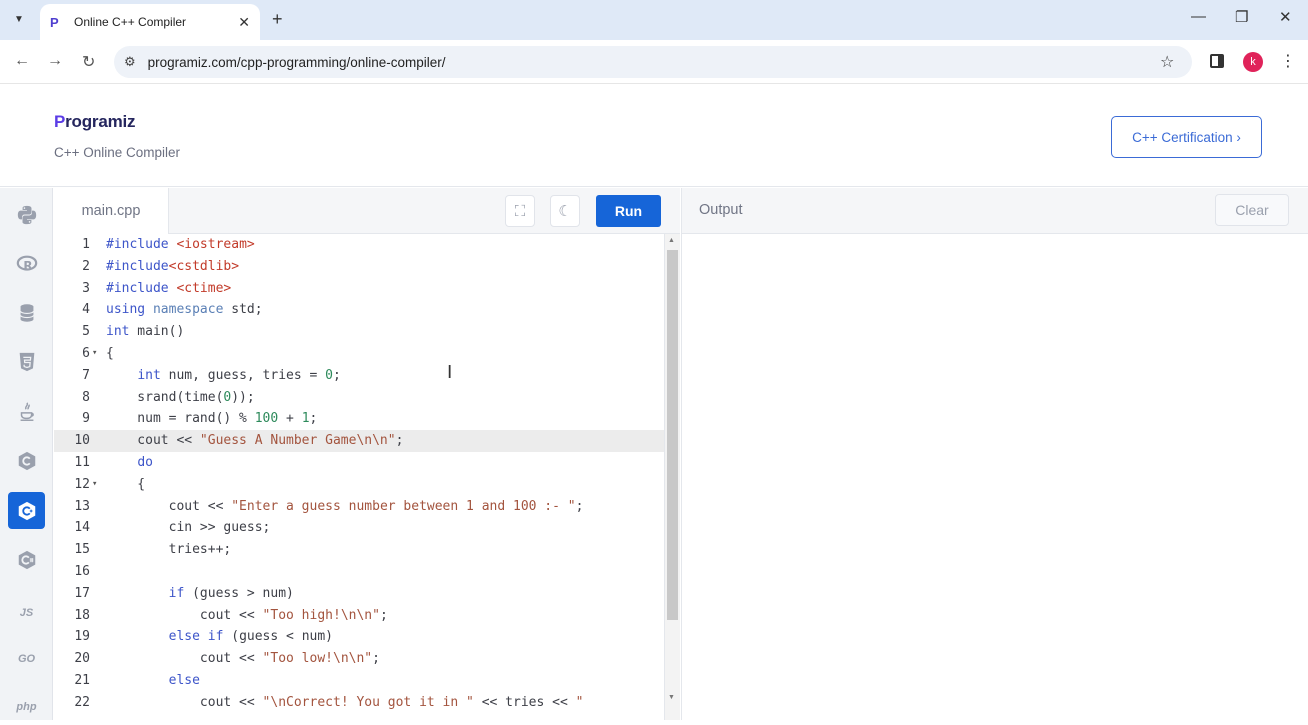 The image size is (1308, 725). What do you see at coordinates (180, 244) in the screenshot?
I see `code-text: #include <iostream>` at bounding box center [180, 244].